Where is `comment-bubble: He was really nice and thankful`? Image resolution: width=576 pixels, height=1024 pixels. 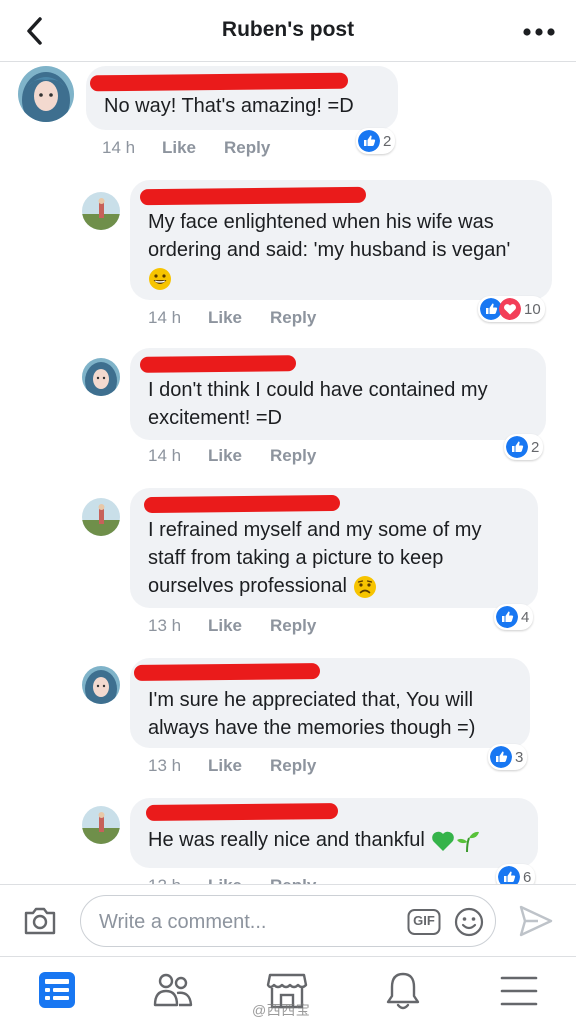 comment-bubble: He was really nice and thankful is located at coordinates (334, 833).